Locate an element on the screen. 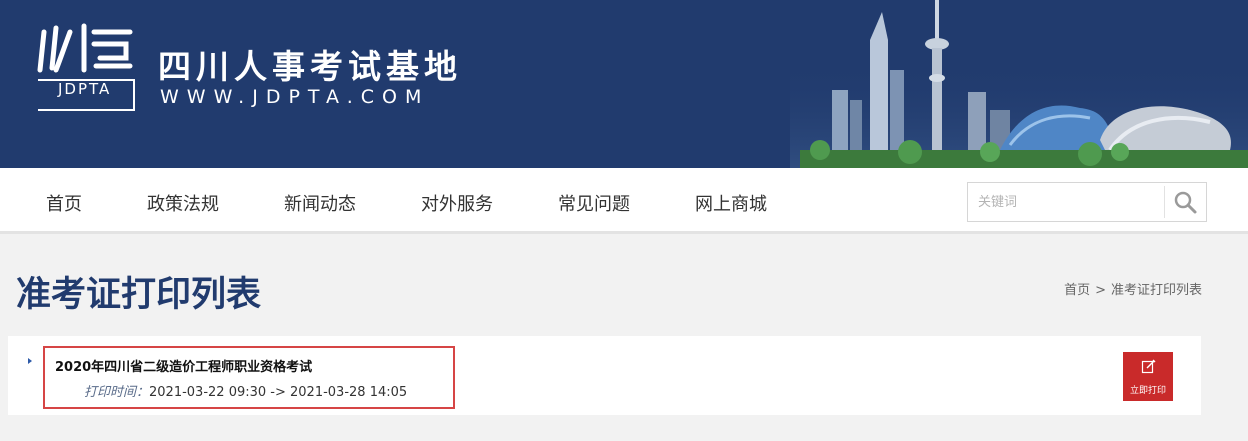  print-time-range: 2021-03-22 09:30 -> 2021-03-28 14:05 is located at coordinates (278, 392).